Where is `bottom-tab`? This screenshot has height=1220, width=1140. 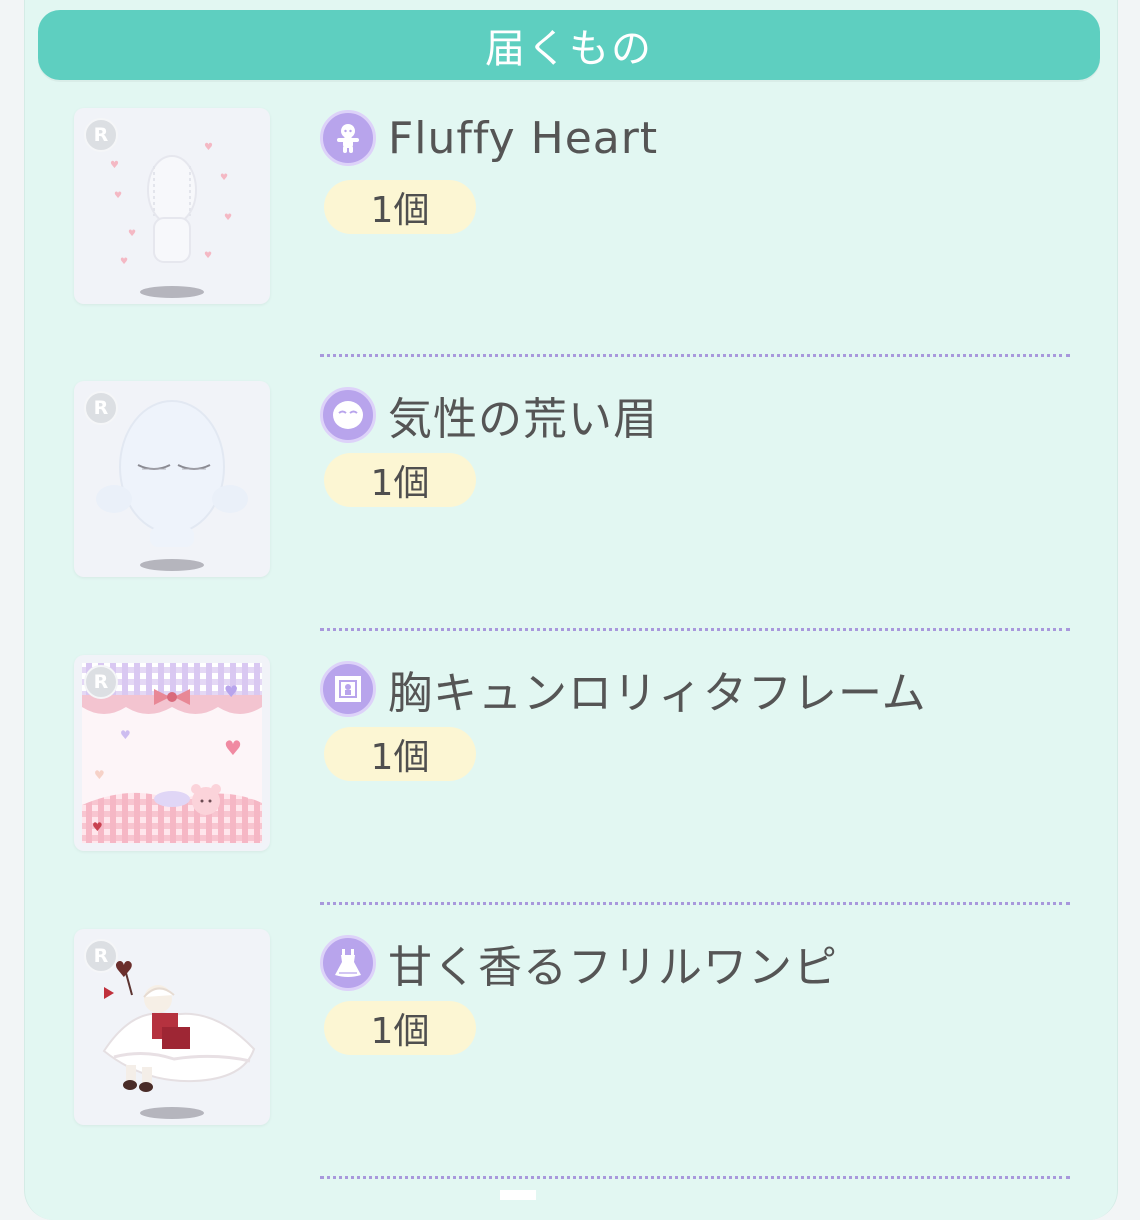
bottom-tab is located at coordinates (518, 1195).